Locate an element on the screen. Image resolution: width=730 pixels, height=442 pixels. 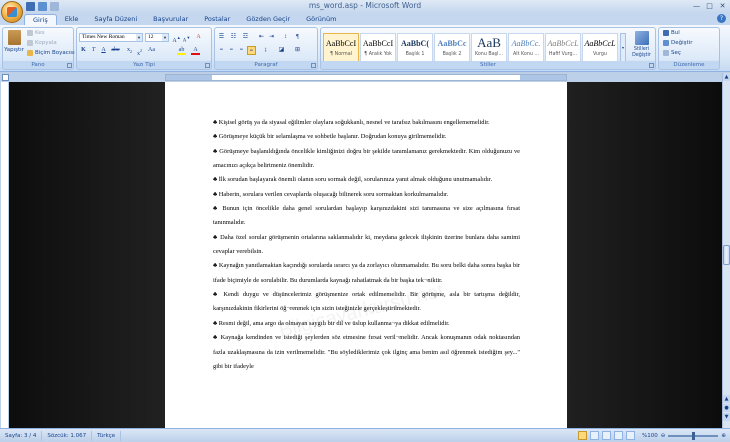
language-indicator: Türkçe is located at coordinates (107, 435).